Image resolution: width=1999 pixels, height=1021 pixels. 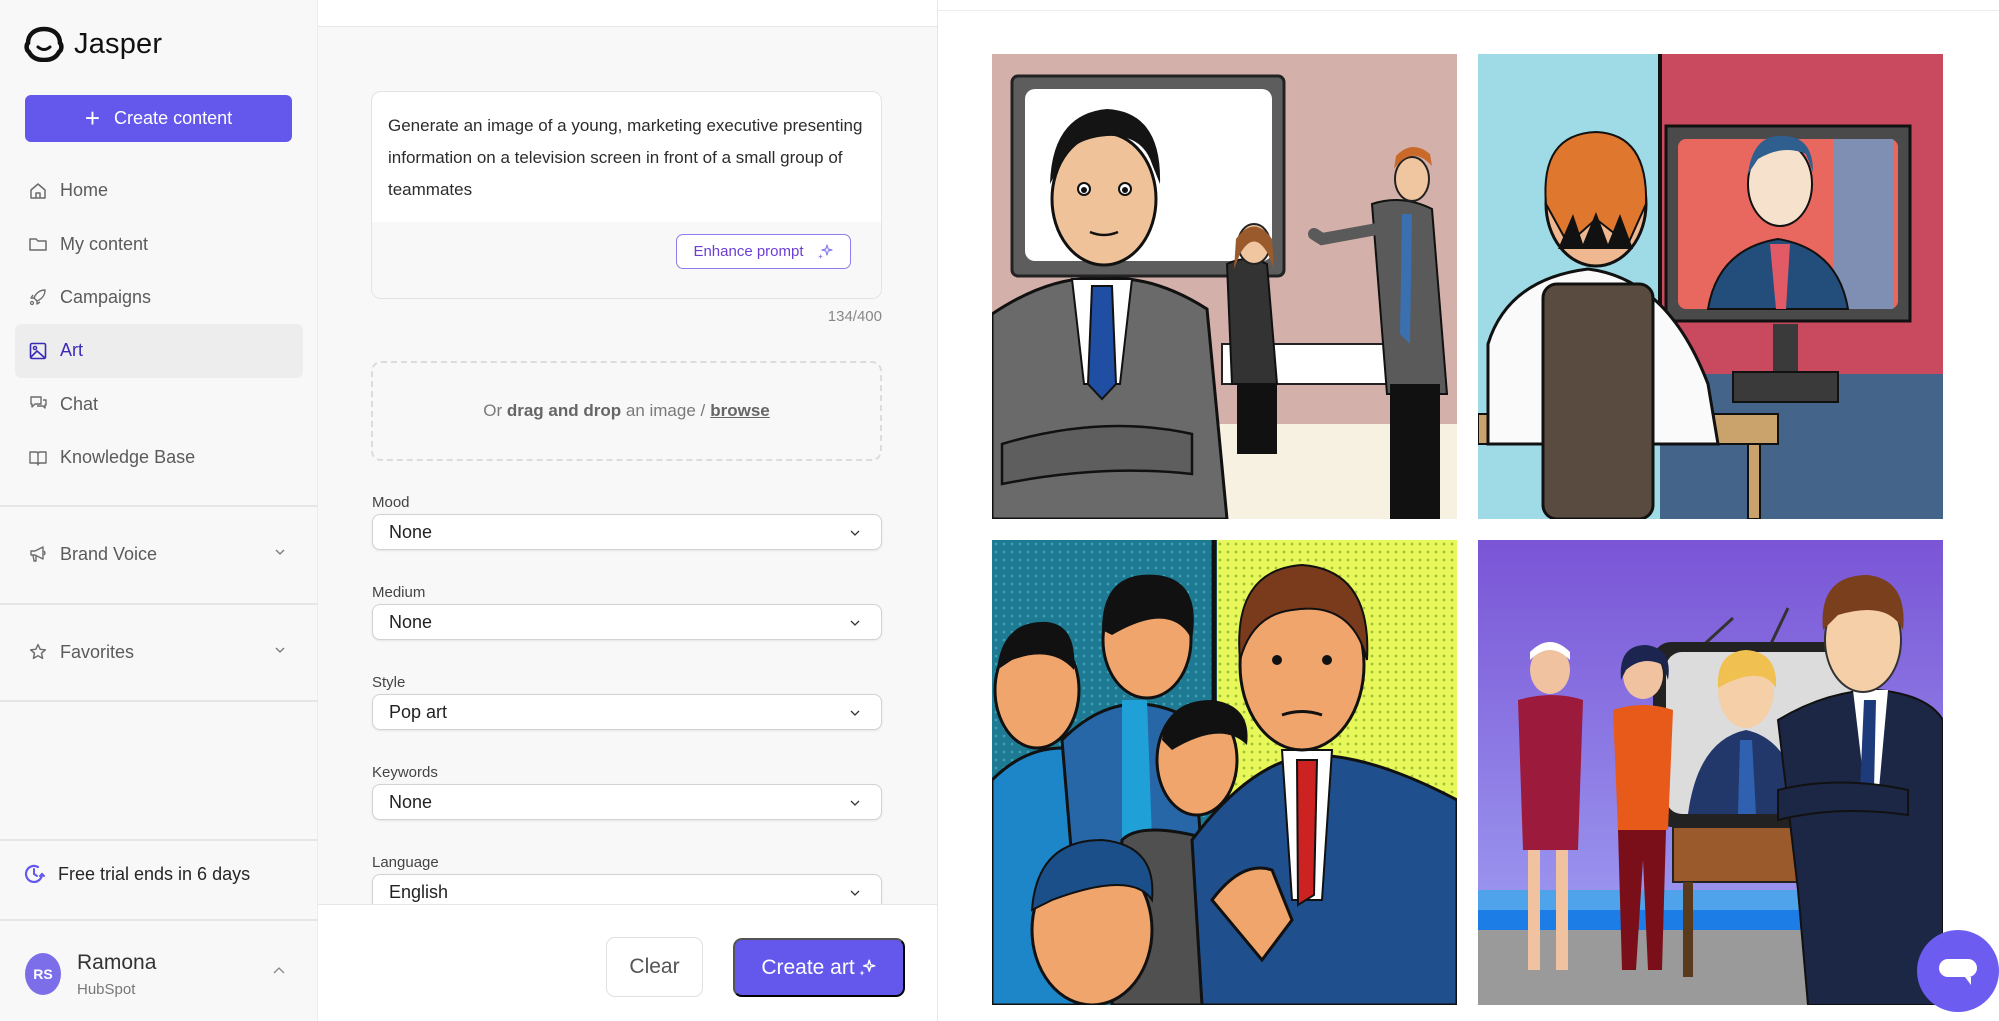 What do you see at coordinates (104, 243) in the screenshot?
I see `sidebar-item-label: My content` at bounding box center [104, 243].